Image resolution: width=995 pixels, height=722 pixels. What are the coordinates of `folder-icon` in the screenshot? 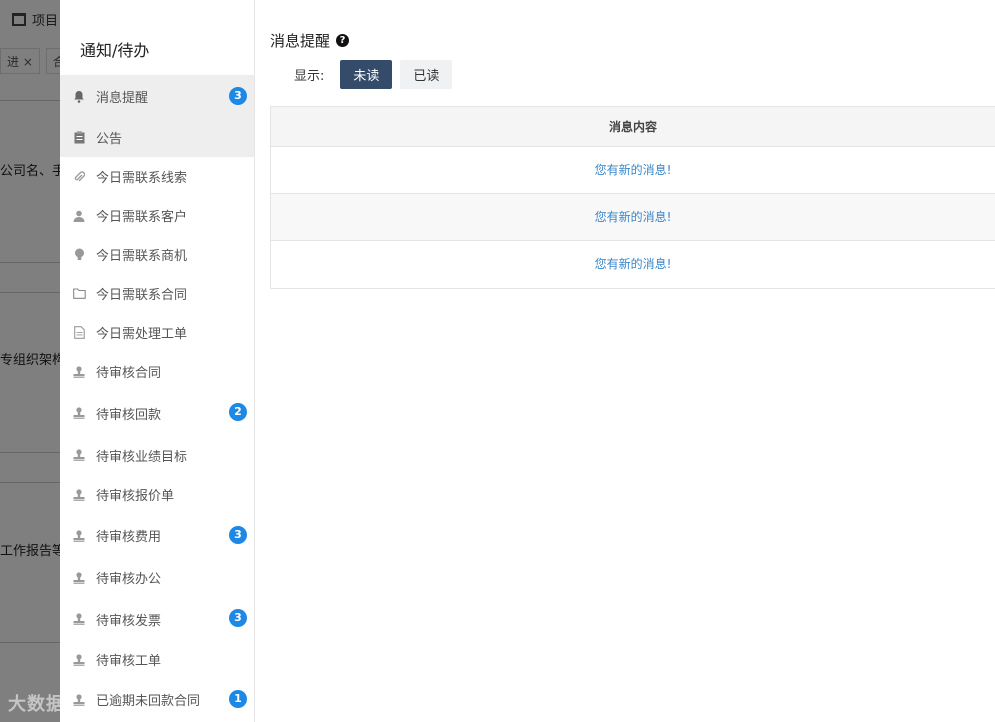 It's located at (79, 294).